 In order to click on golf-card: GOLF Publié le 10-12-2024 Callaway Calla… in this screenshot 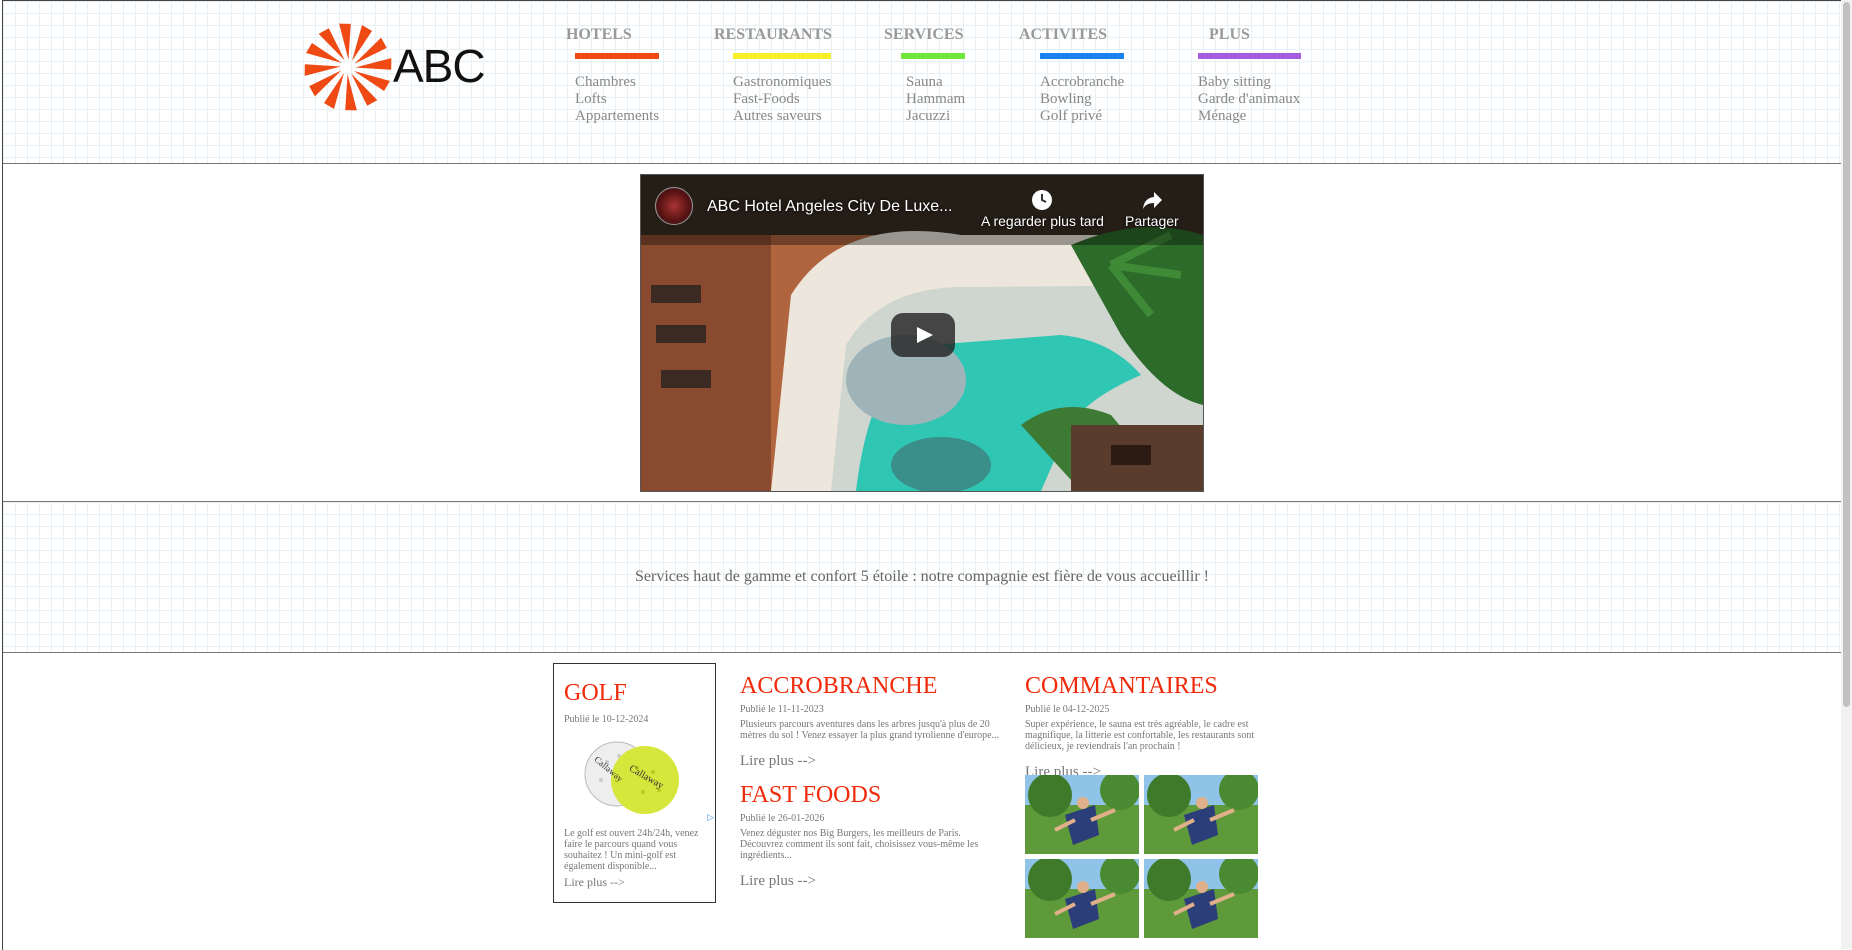, I will do `click(634, 783)`.